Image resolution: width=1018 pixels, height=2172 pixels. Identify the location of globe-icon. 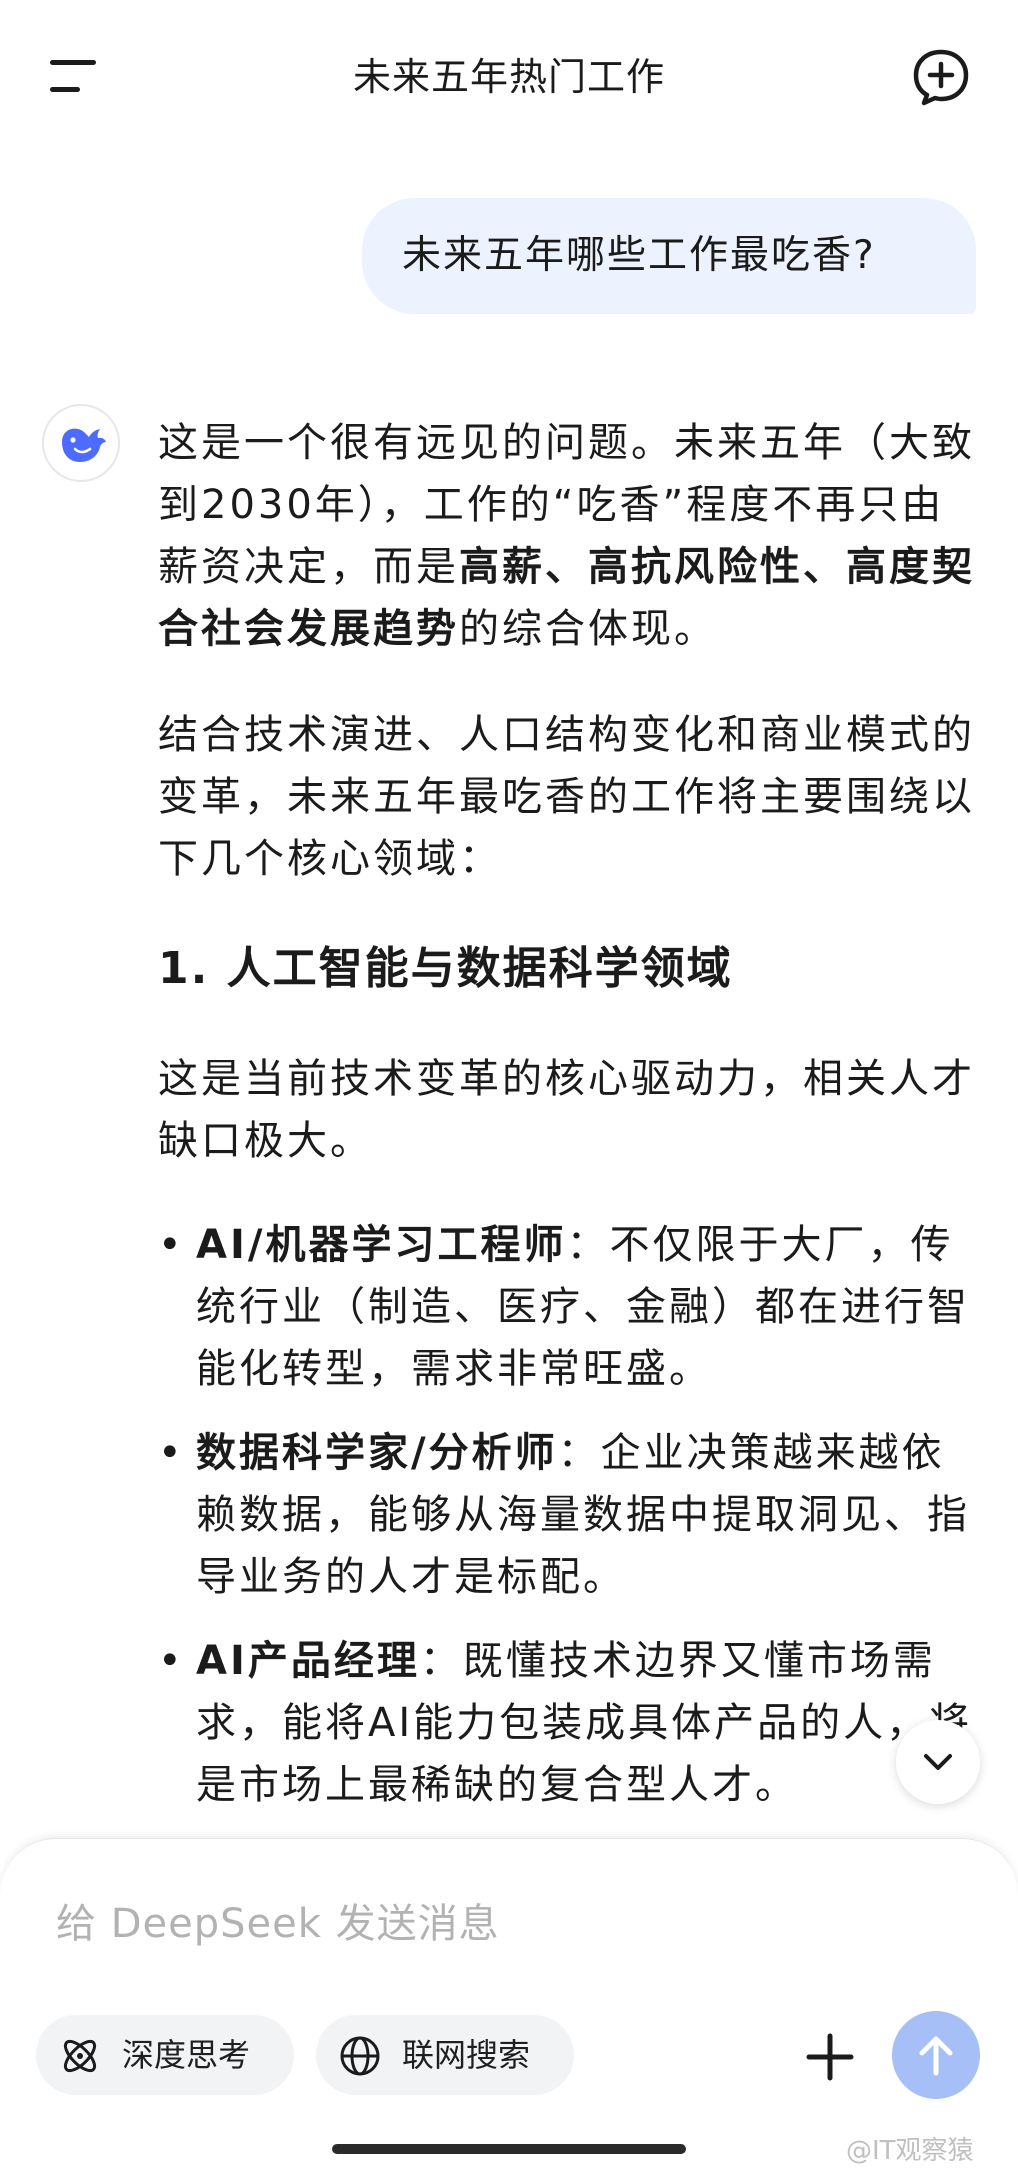
(360, 2056).